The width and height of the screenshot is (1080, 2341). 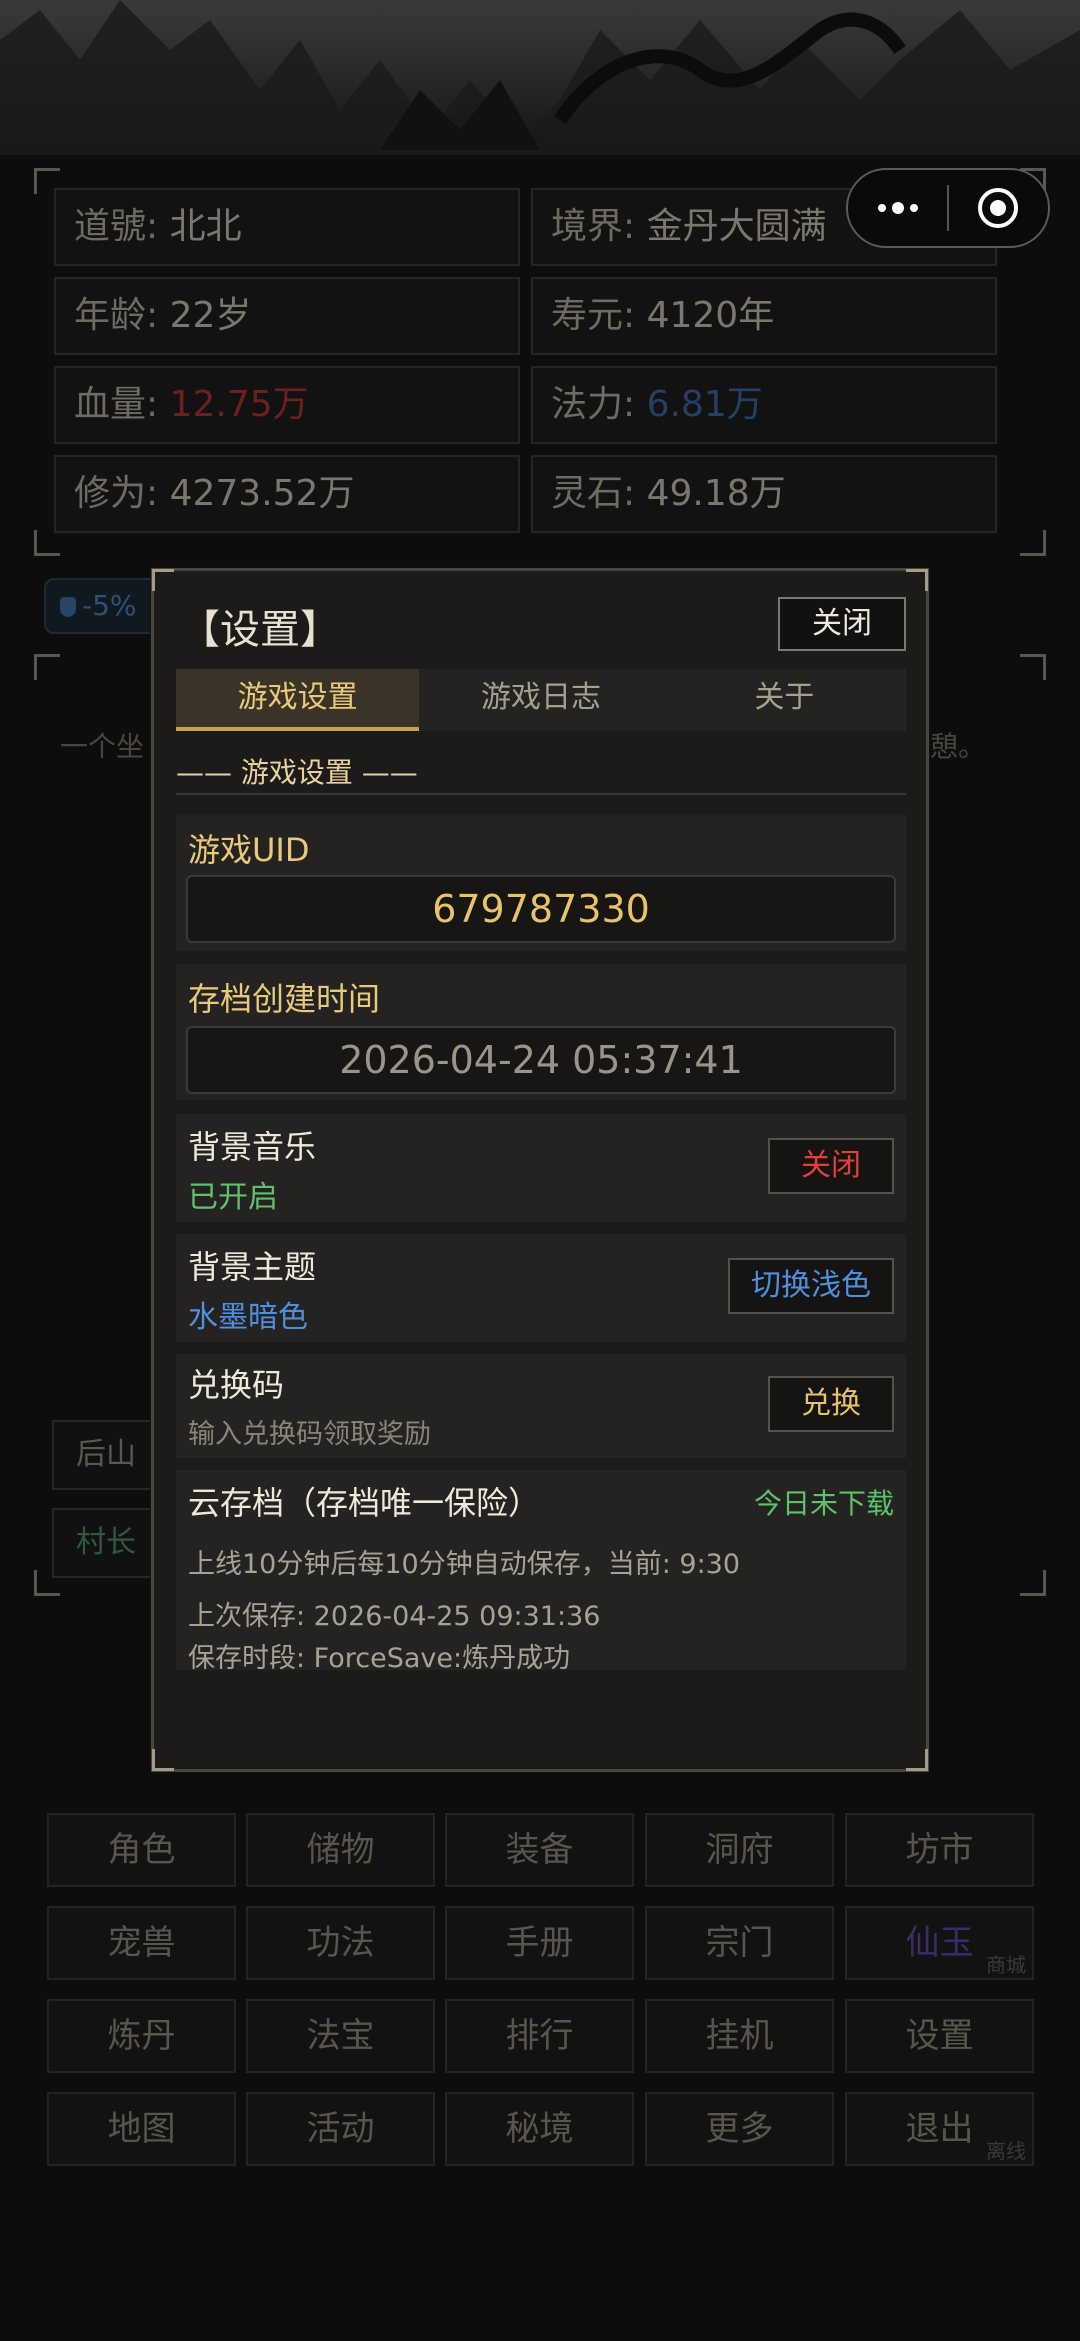 I want to click on menu-button: 储物, so click(x=340, y=1850).